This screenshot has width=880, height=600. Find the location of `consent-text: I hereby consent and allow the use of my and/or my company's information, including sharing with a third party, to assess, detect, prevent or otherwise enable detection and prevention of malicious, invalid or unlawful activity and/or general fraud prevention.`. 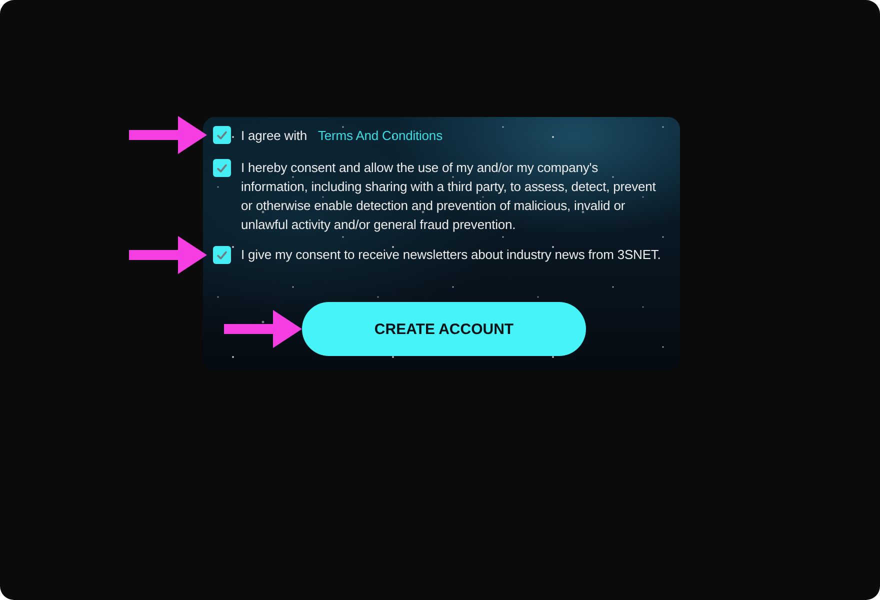

consent-text: I hereby consent and allow the use of my and/or my company's information, including sharing with a third party, to assess, detect, prevent or otherwise enable detection and prevention of malicious, invalid or unlawful activity and/or general fraud prevention. is located at coordinates (449, 196).